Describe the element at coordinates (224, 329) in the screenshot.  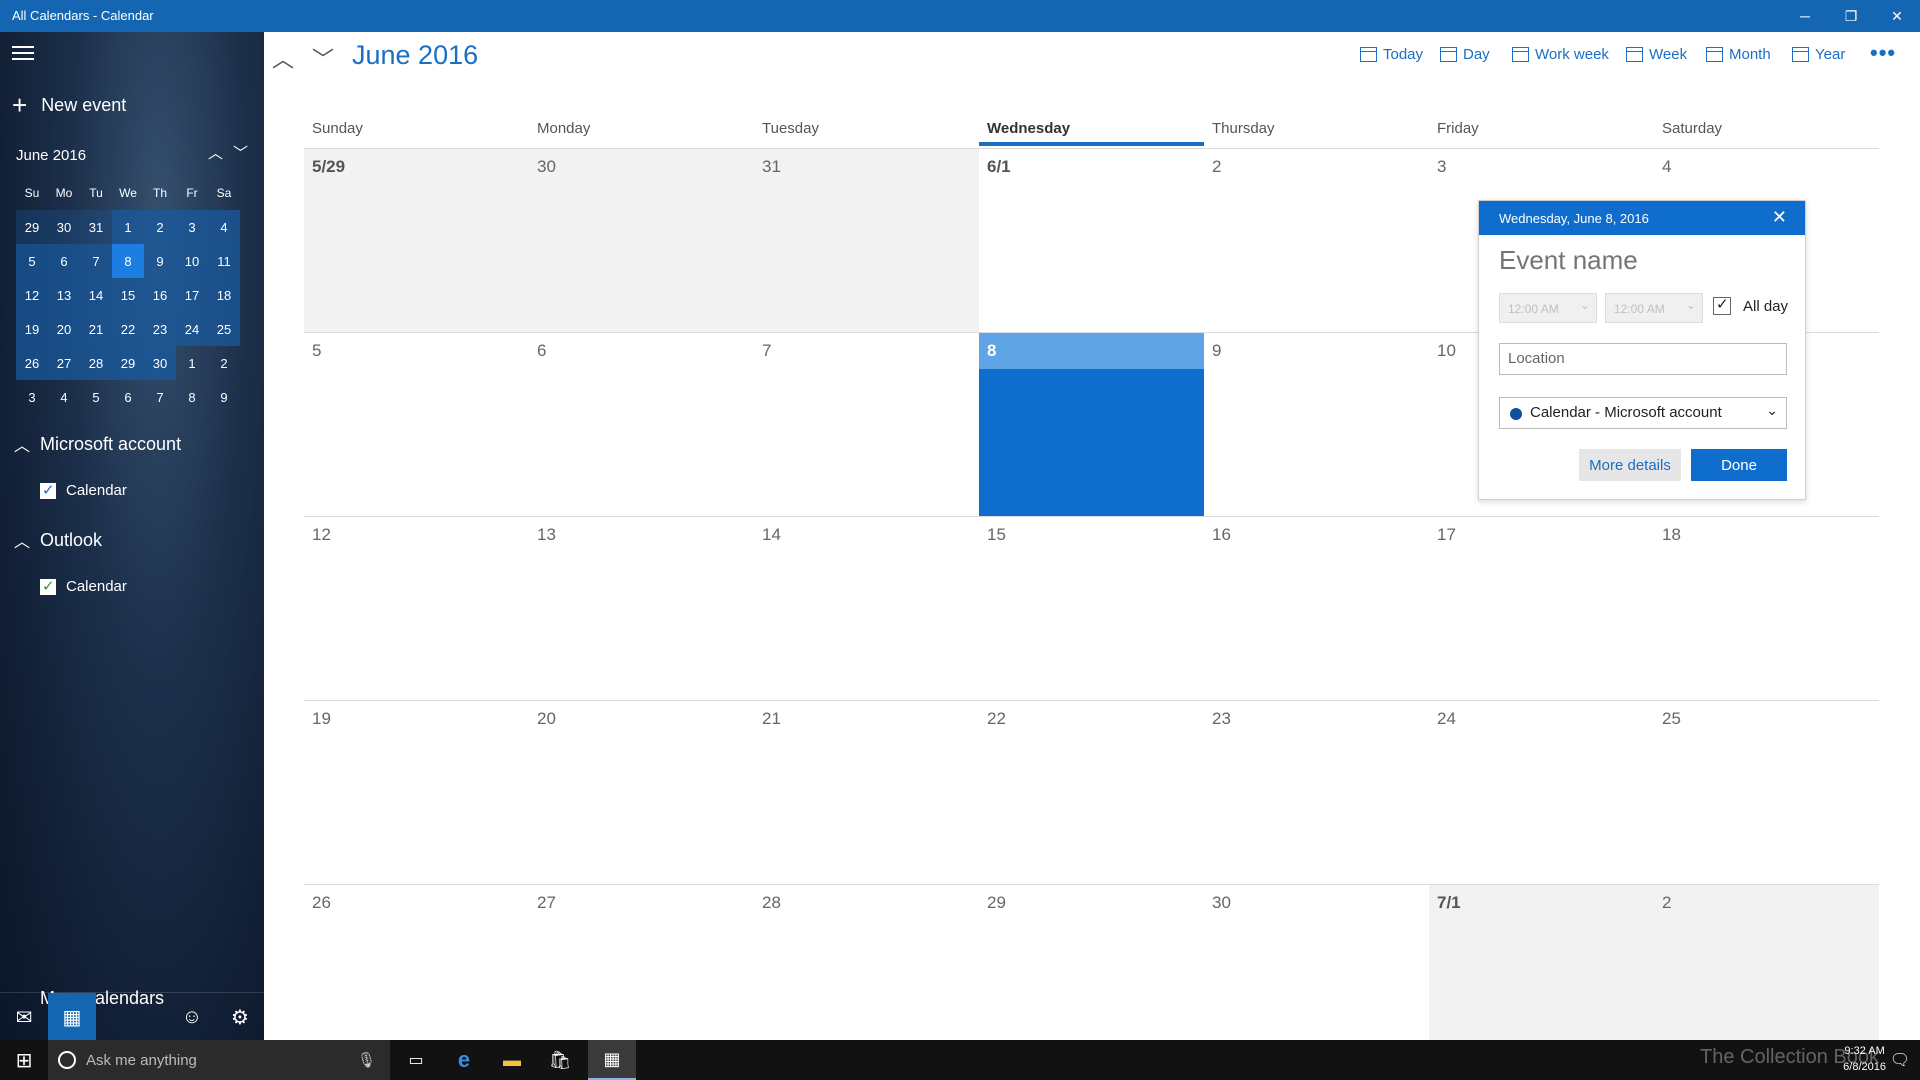
I see `mini-calendar-day: 25` at that location.